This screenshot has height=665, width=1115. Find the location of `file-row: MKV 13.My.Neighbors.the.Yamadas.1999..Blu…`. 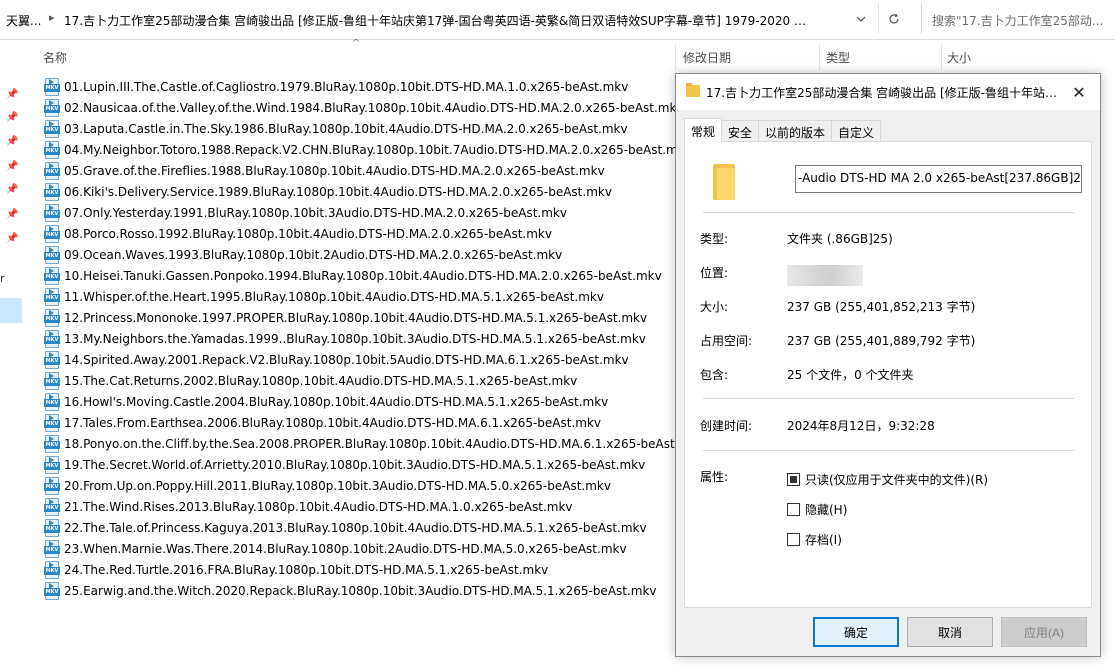

file-row: MKV 13.My.Neighbors.the.Yamadas.1999..Blu… is located at coordinates (360, 338).